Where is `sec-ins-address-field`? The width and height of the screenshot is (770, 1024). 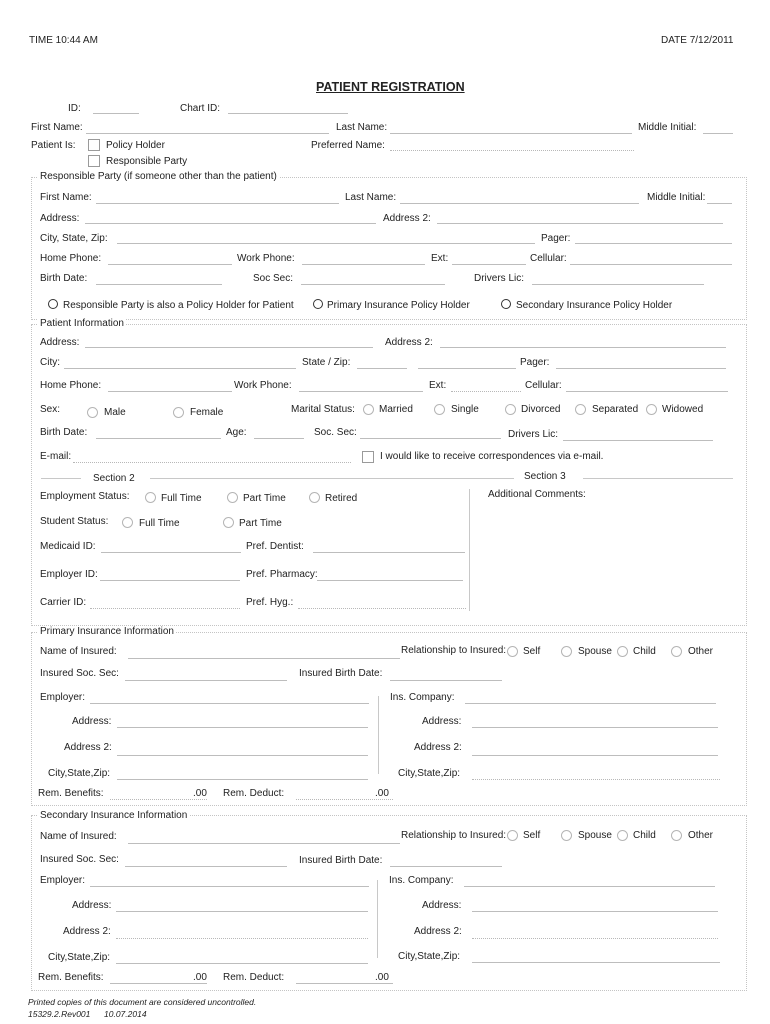
sec-ins-address-field is located at coordinates (595, 911).